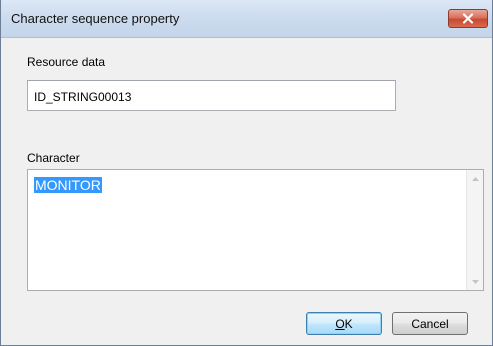  I want to click on scroll-down-arrow-icon, so click(475, 281).